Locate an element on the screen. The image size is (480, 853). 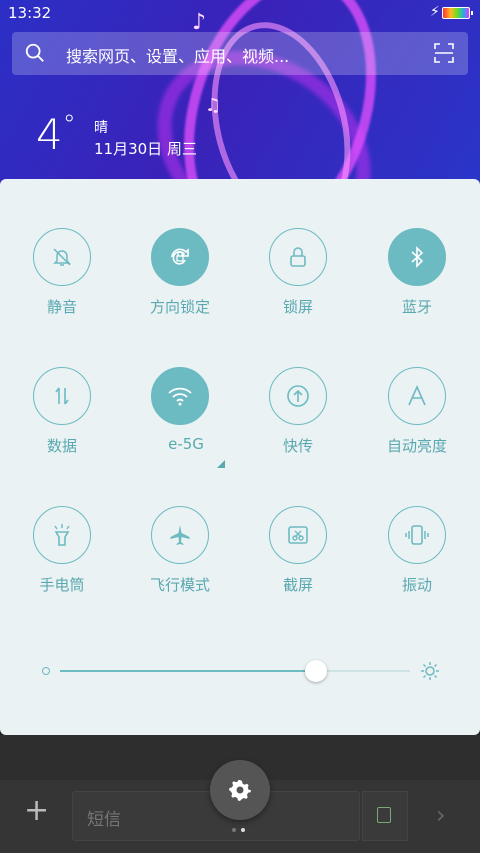
status-bar: 13:32 ⚡ is located at coordinates (240, 14).